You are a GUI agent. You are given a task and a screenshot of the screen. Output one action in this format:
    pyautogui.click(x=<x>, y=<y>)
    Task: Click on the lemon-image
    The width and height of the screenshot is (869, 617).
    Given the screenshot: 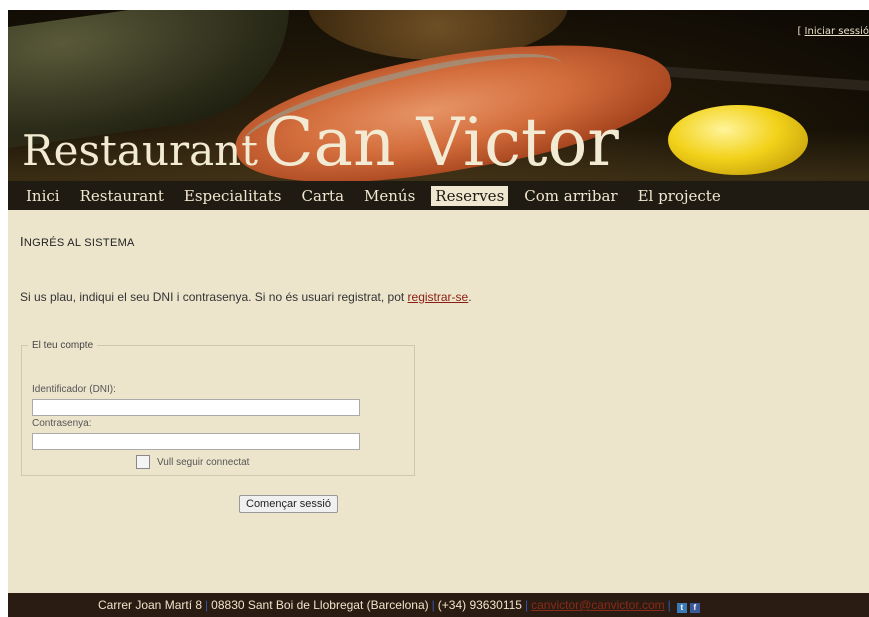 What is the action you would take?
    pyautogui.click(x=738, y=140)
    